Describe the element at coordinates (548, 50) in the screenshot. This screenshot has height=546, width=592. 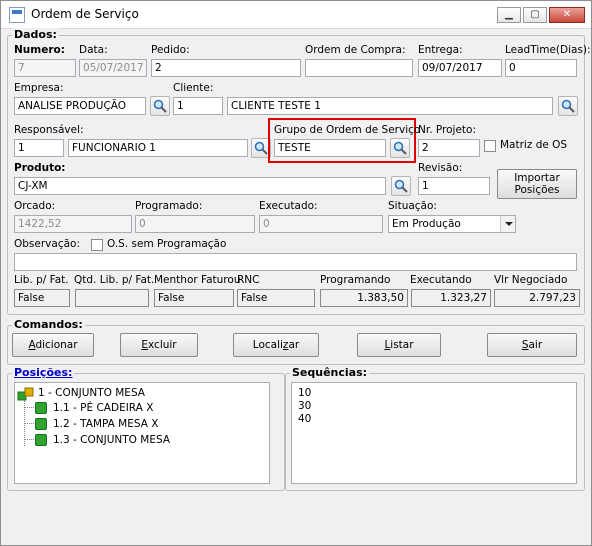
I see `leadtime-label: LeadTime(Dias):` at that location.